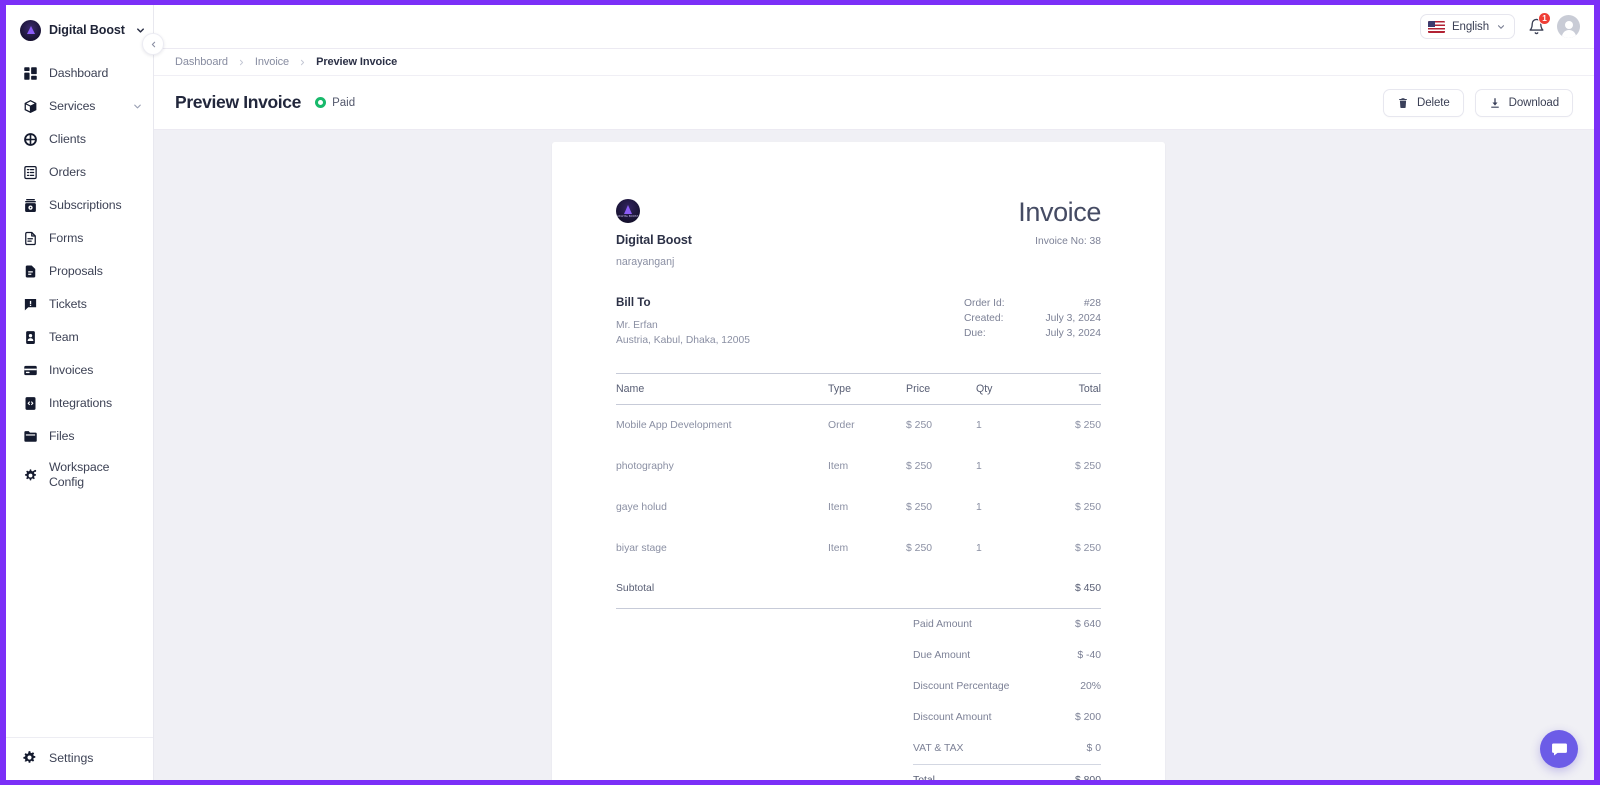  What do you see at coordinates (1087, 718) in the screenshot?
I see `summary-value: $ 200` at bounding box center [1087, 718].